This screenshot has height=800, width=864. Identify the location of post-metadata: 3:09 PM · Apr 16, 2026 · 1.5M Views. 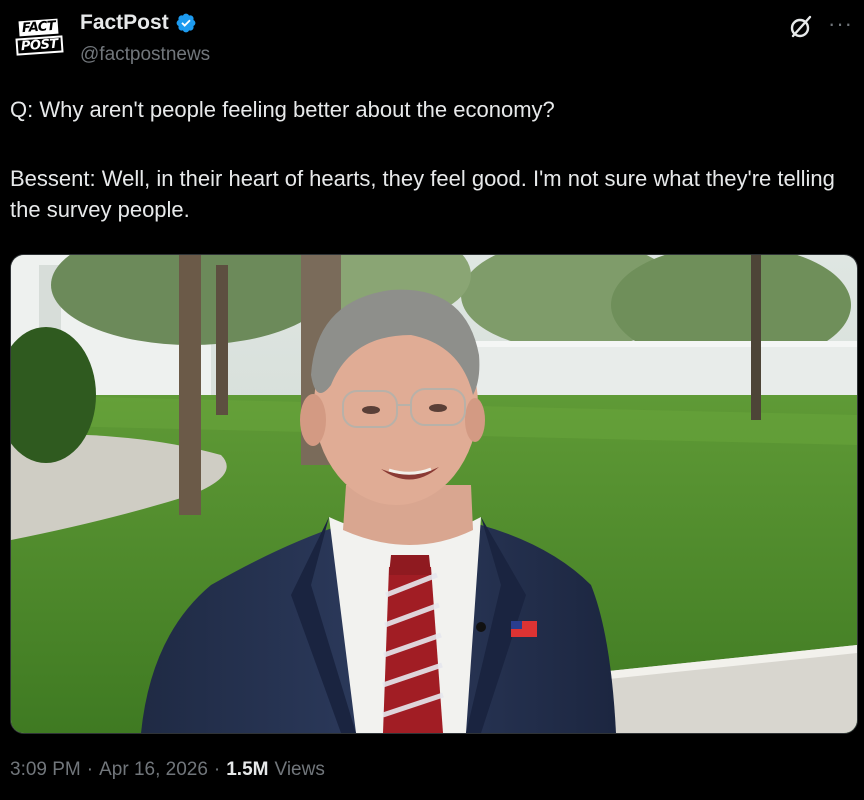
(167, 770).